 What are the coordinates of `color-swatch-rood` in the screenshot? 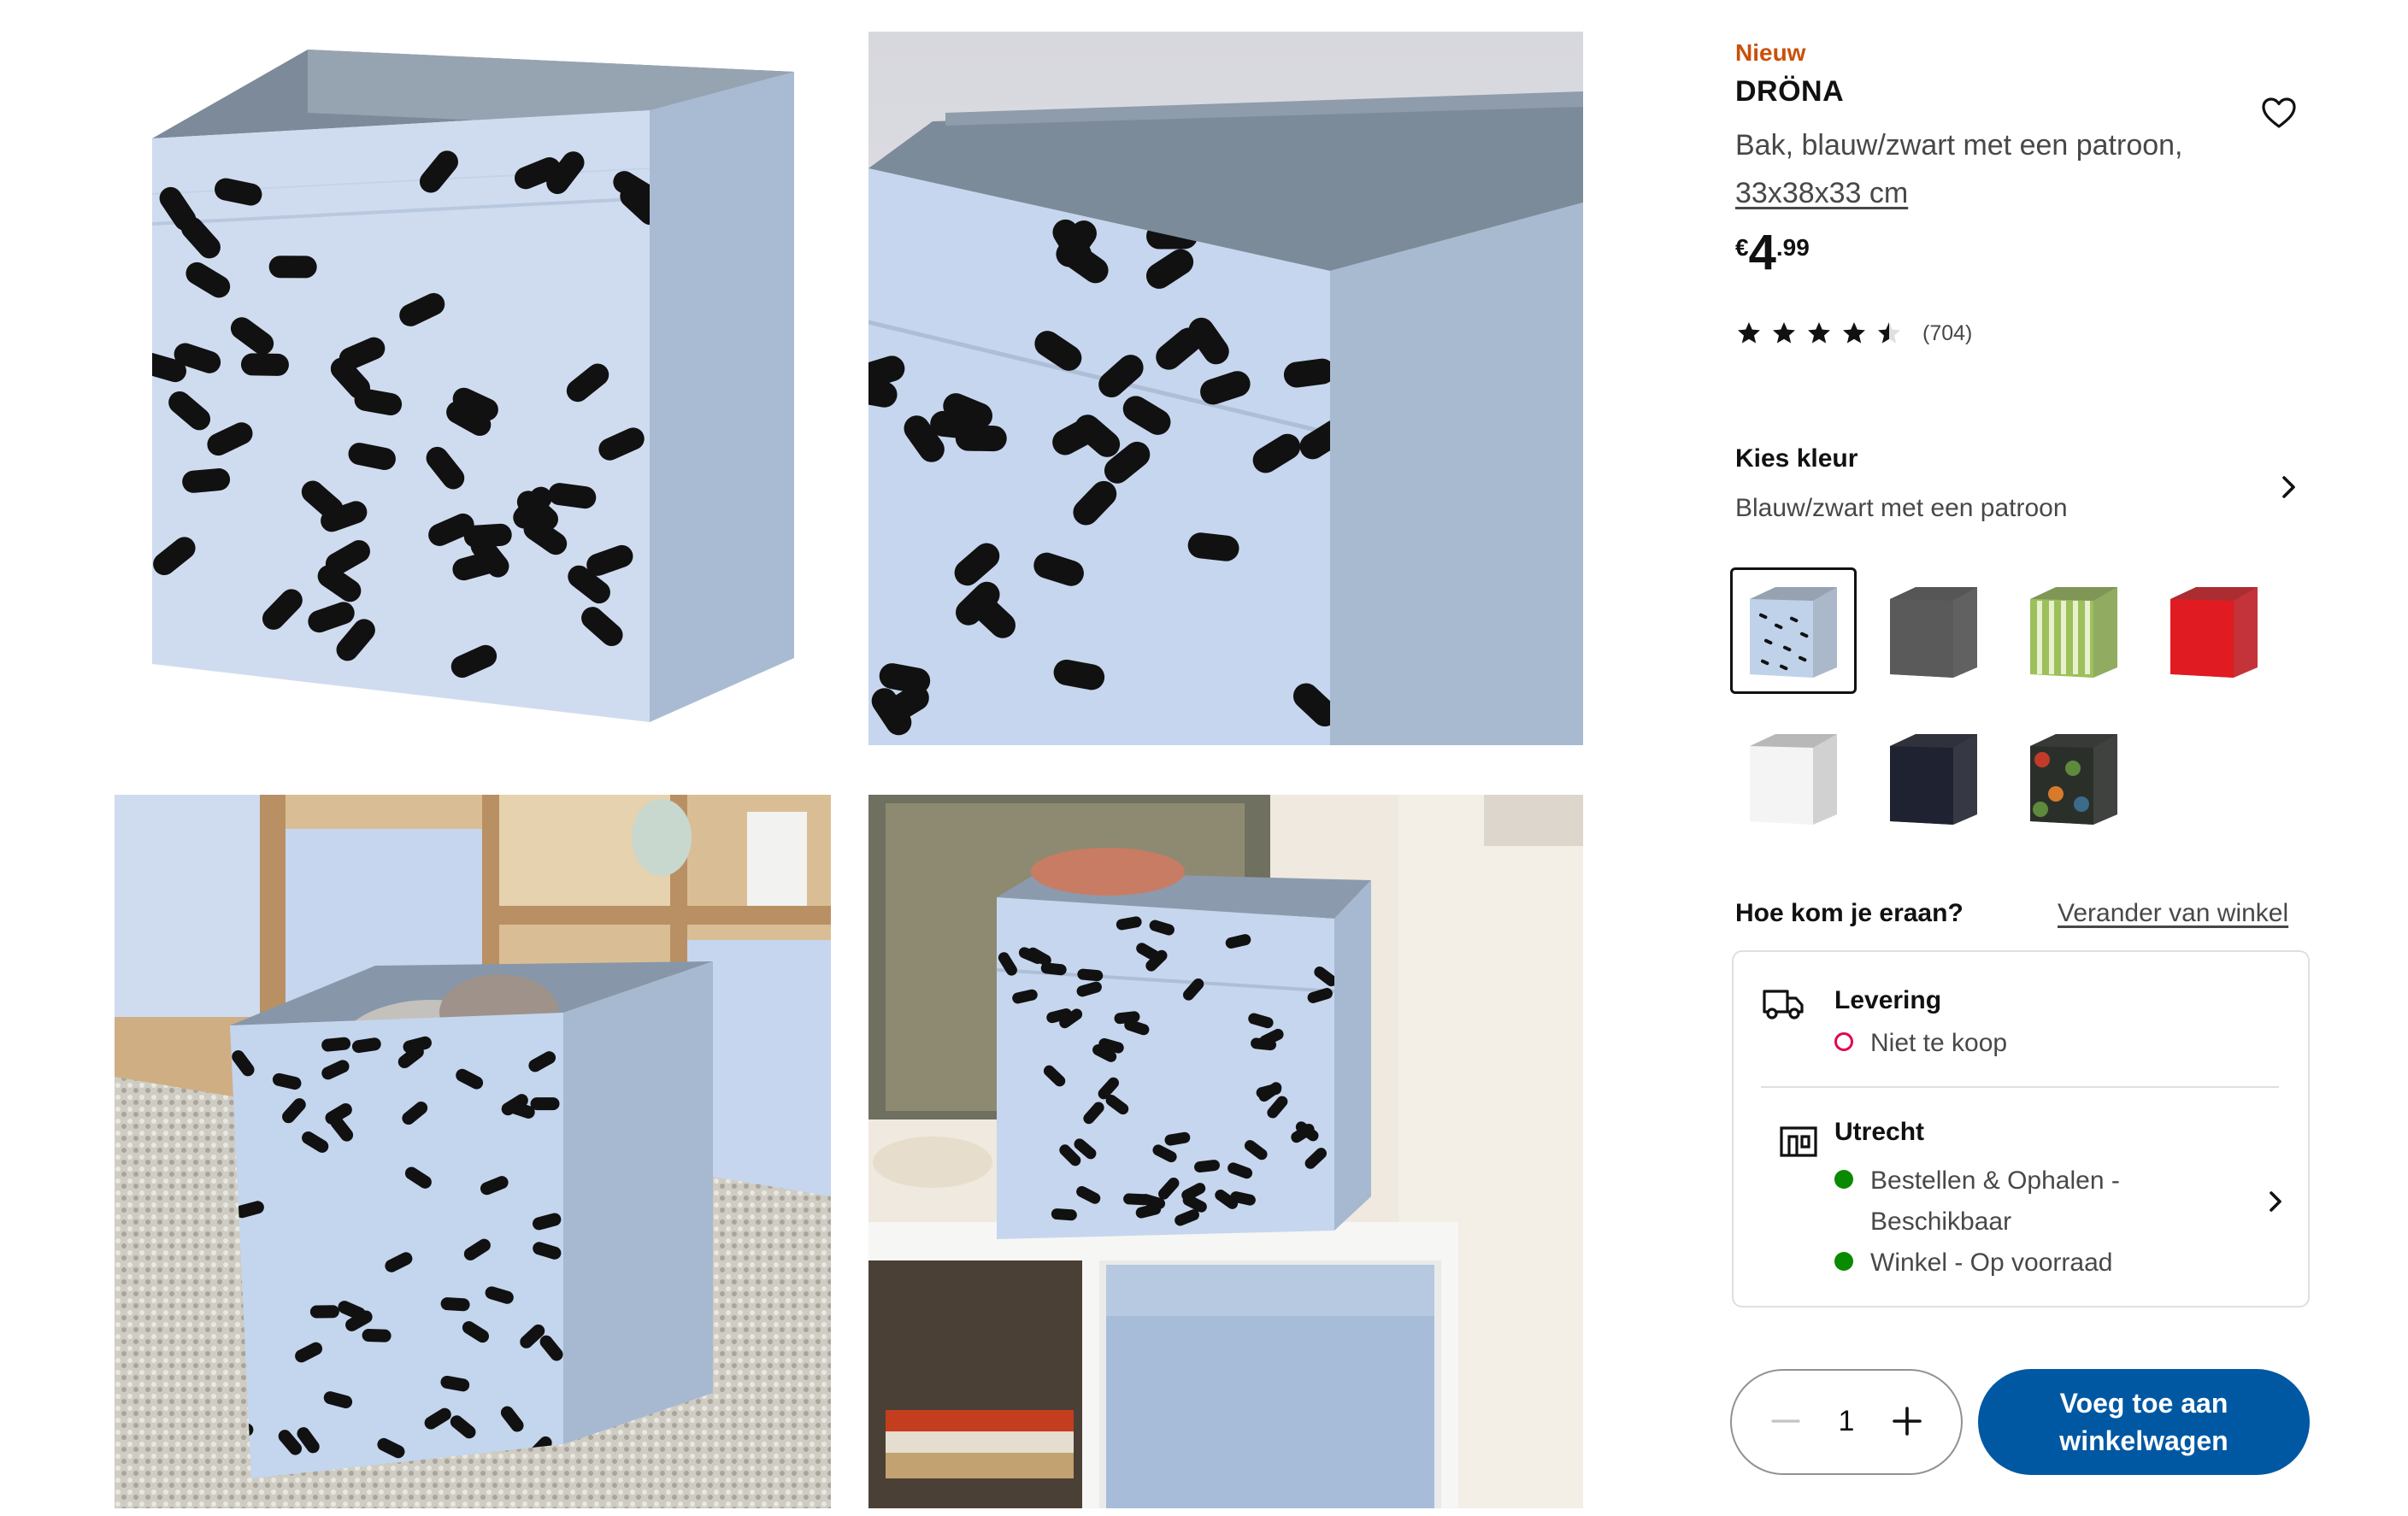 It's located at (2214, 630).